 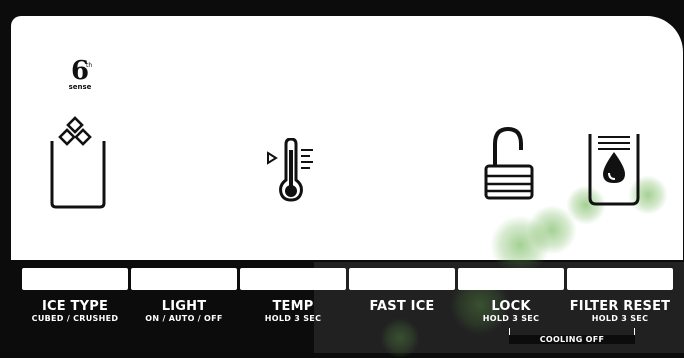 I want to click on ice-type-title: ICE TYPE, so click(x=75, y=306).